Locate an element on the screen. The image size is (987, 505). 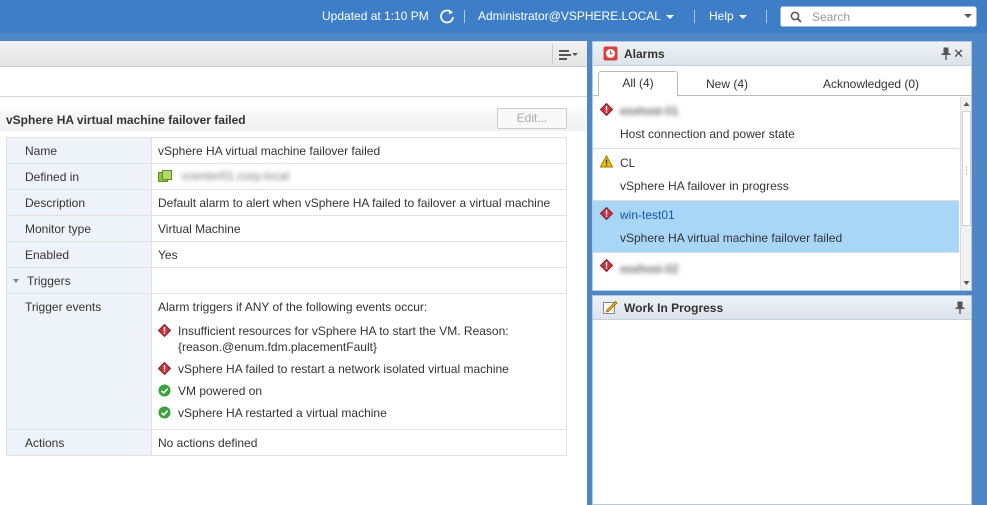
panel-title: Work In Progress is located at coordinates (674, 308).